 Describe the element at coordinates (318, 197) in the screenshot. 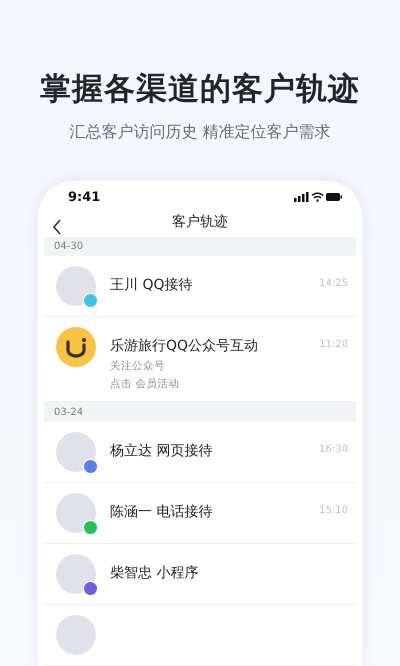

I see `status-icons` at that location.